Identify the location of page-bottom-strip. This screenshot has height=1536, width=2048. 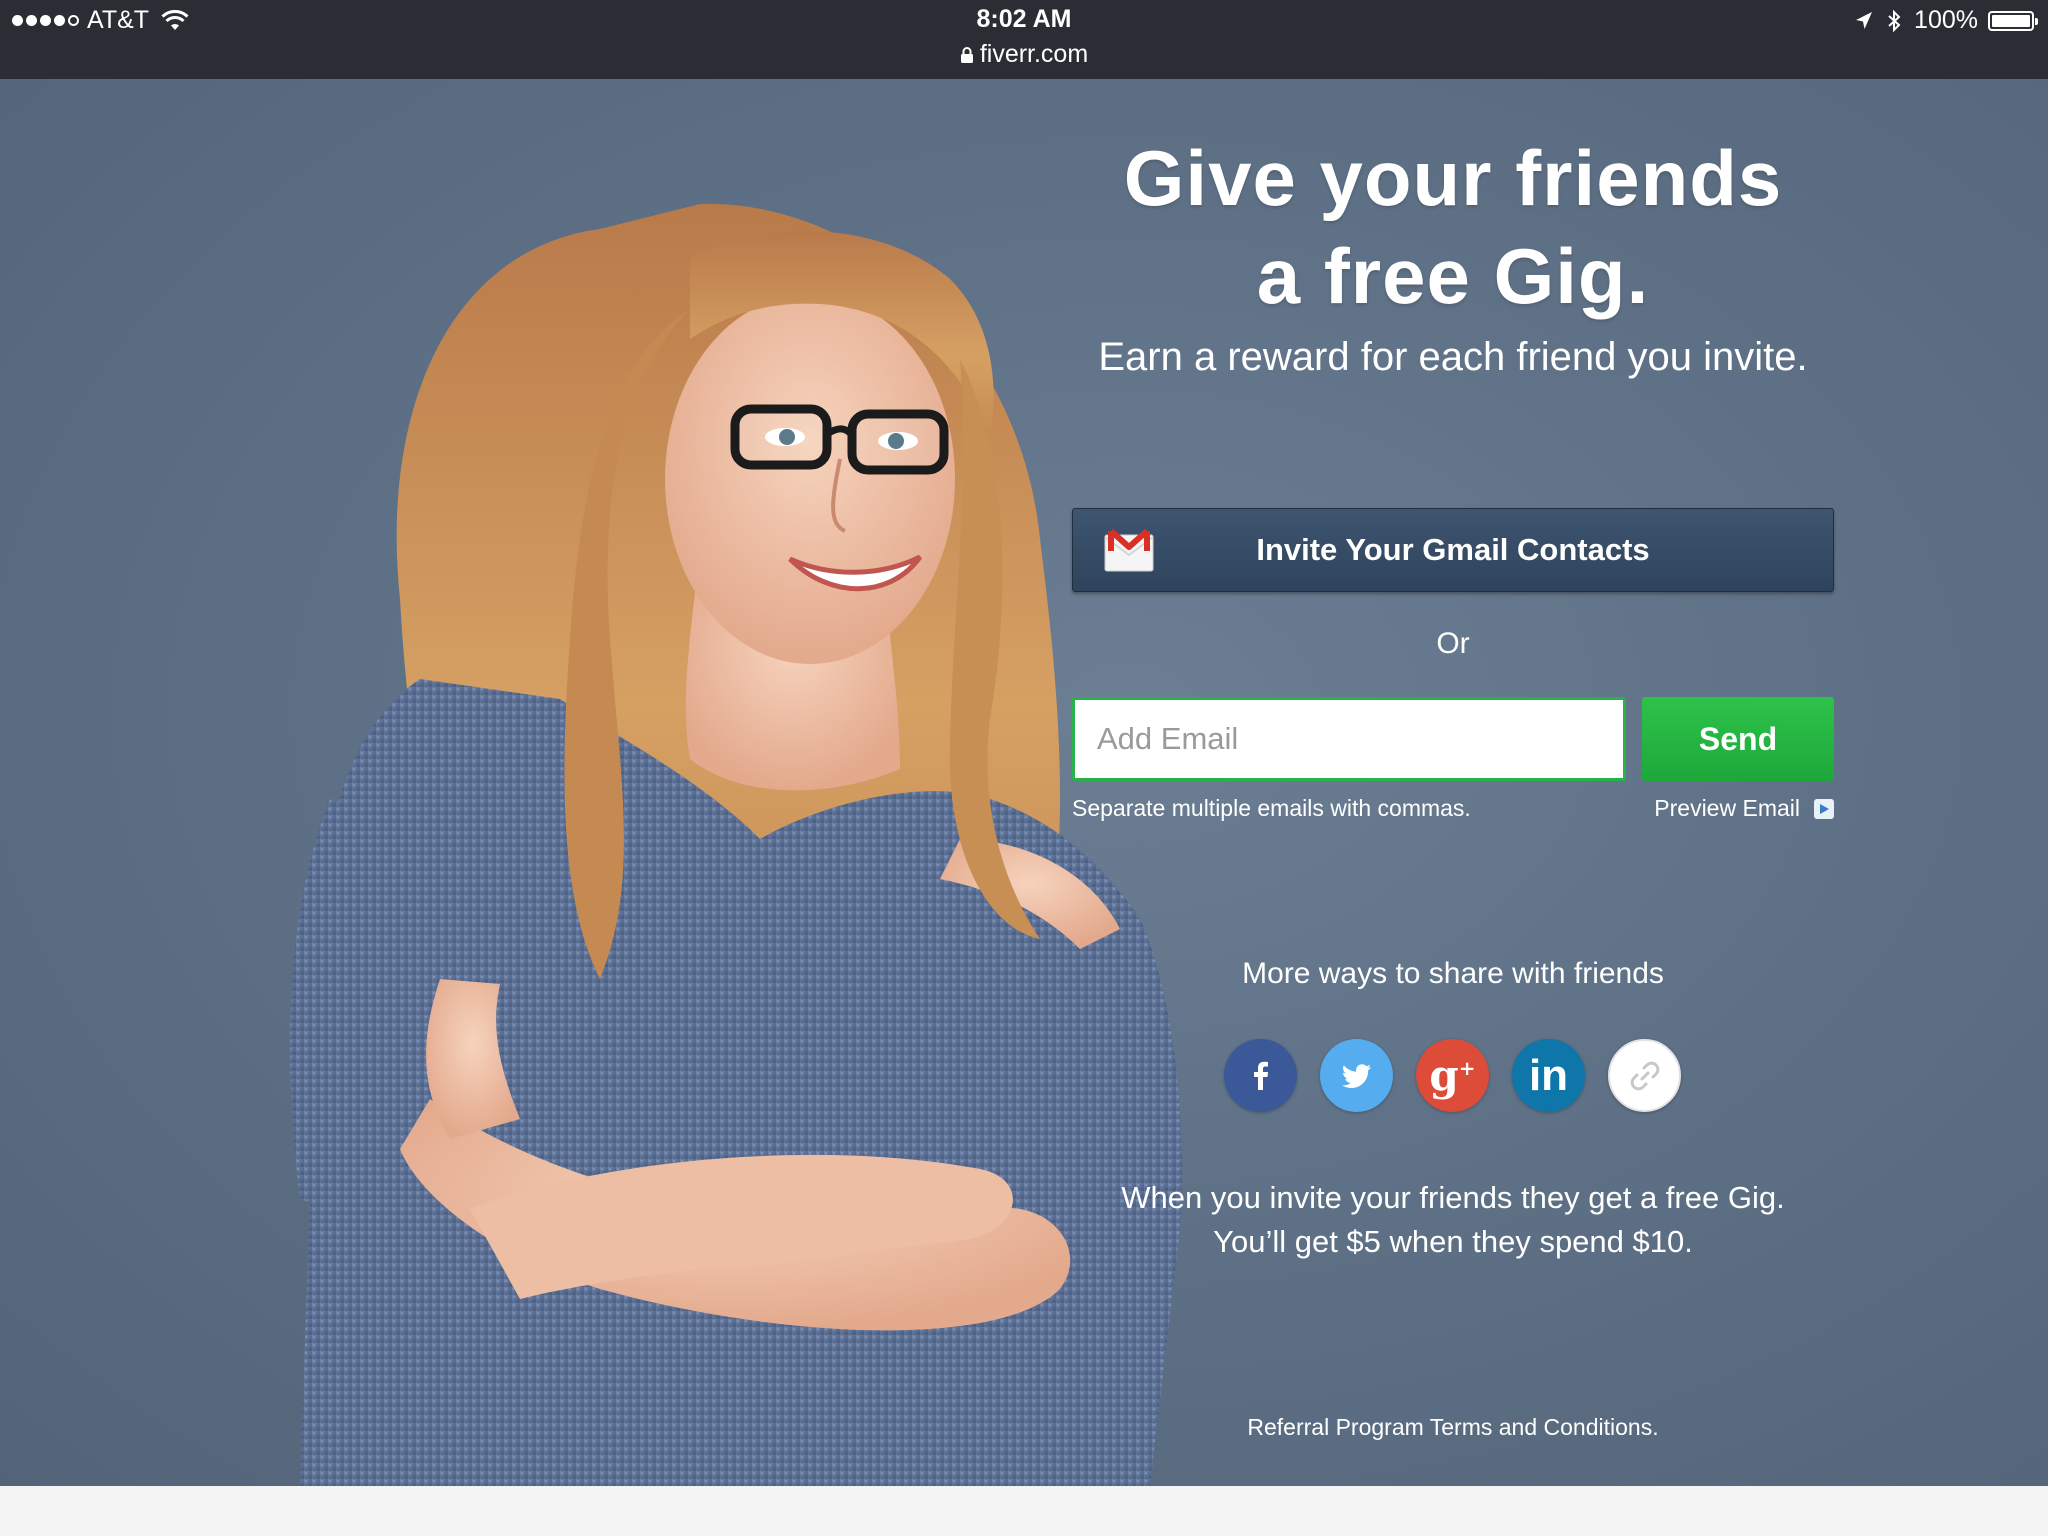
(1024, 1511).